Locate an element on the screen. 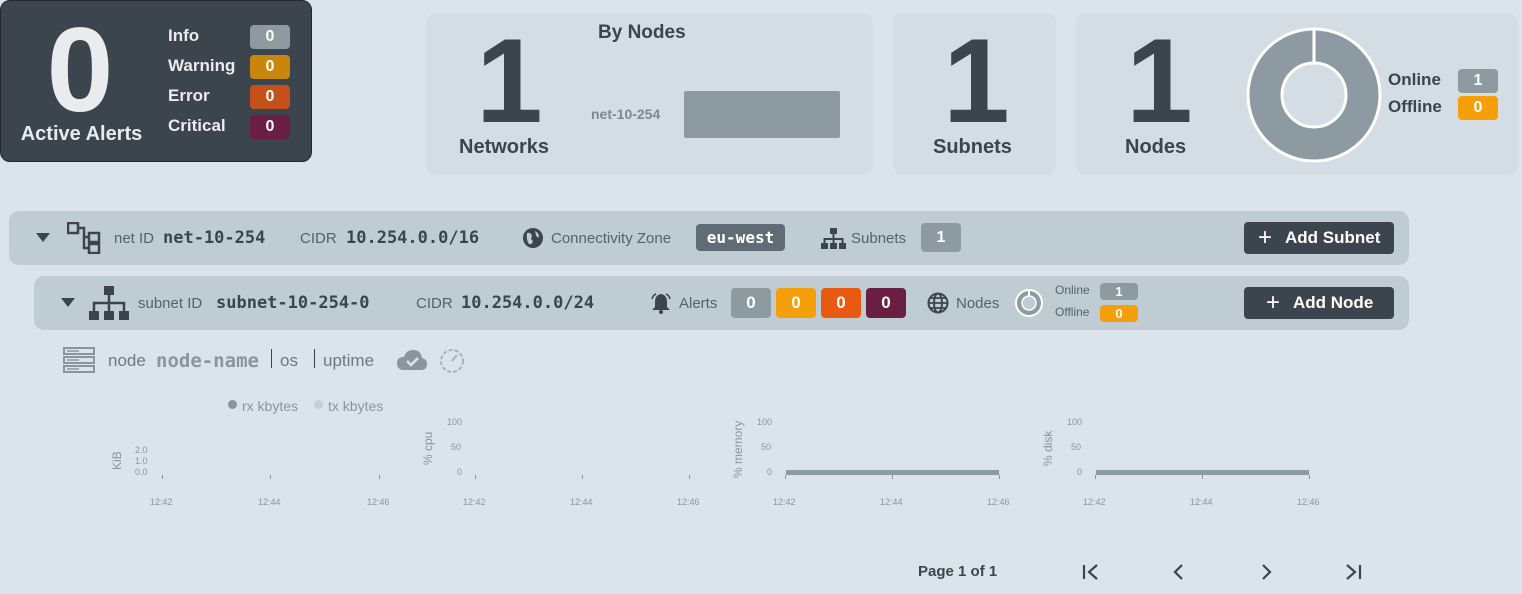 The width and height of the screenshot is (1522, 594). nodes-offline-label: Offline is located at coordinates (1415, 106).